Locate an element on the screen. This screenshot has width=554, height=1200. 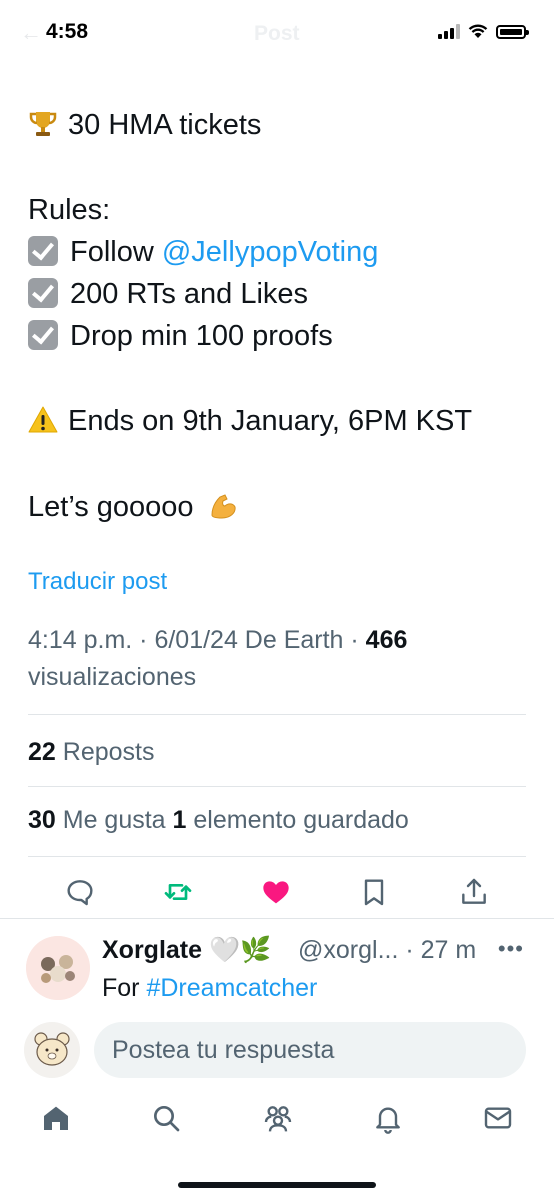
wifi-icon is located at coordinates (478, 31).